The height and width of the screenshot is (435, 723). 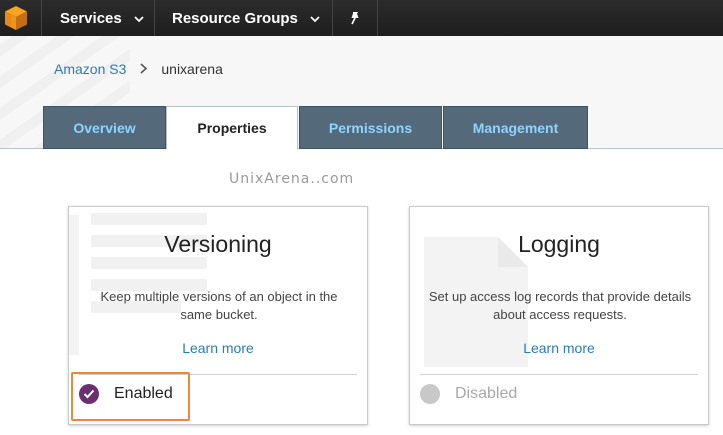 I want to click on aws-cube-icon, so click(x=16, y=18).